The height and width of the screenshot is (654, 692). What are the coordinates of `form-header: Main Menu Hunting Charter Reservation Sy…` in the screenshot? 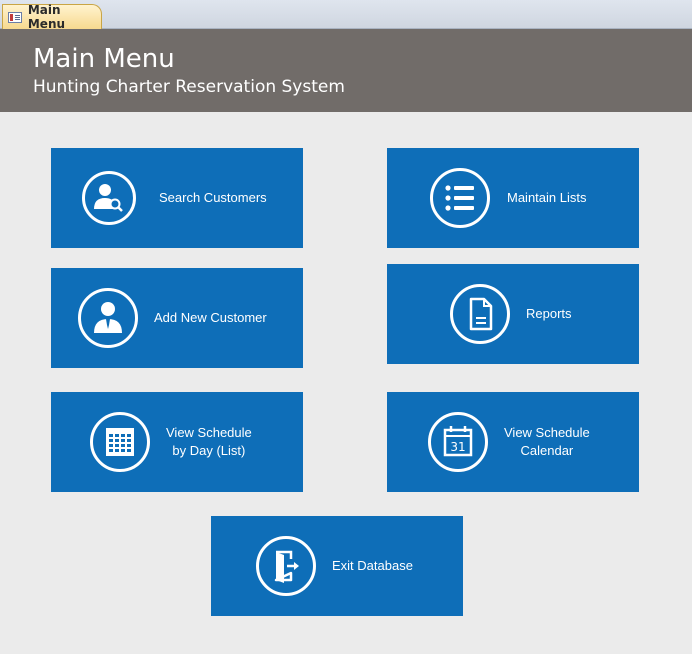 It's located at (346, 70).